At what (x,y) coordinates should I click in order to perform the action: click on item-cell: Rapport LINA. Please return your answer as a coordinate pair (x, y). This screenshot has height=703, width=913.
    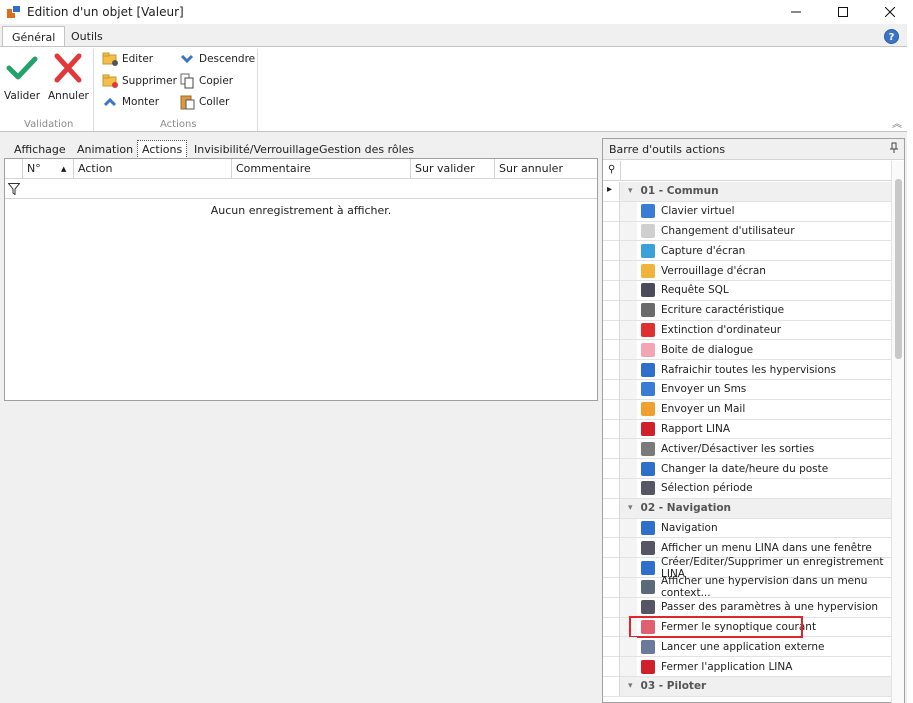
    Looking at the image, I should click on (764, 430).